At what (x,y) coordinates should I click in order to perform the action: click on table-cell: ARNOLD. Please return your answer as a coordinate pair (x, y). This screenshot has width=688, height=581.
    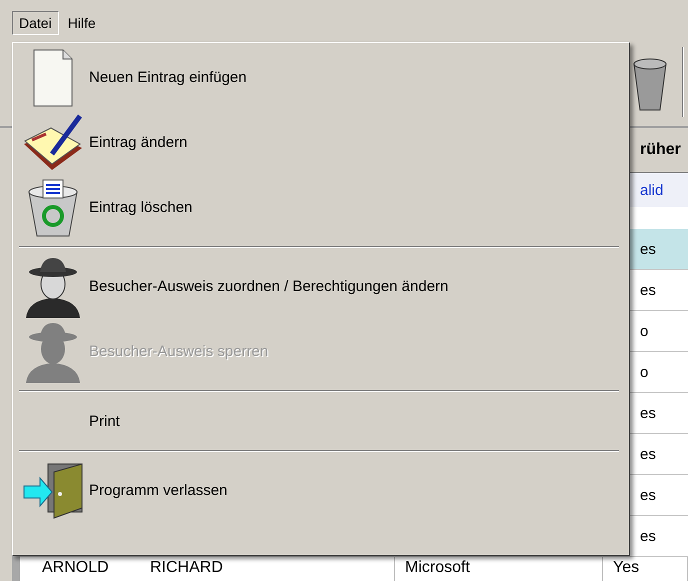
    Looking at the image, I should click on (75, 568).